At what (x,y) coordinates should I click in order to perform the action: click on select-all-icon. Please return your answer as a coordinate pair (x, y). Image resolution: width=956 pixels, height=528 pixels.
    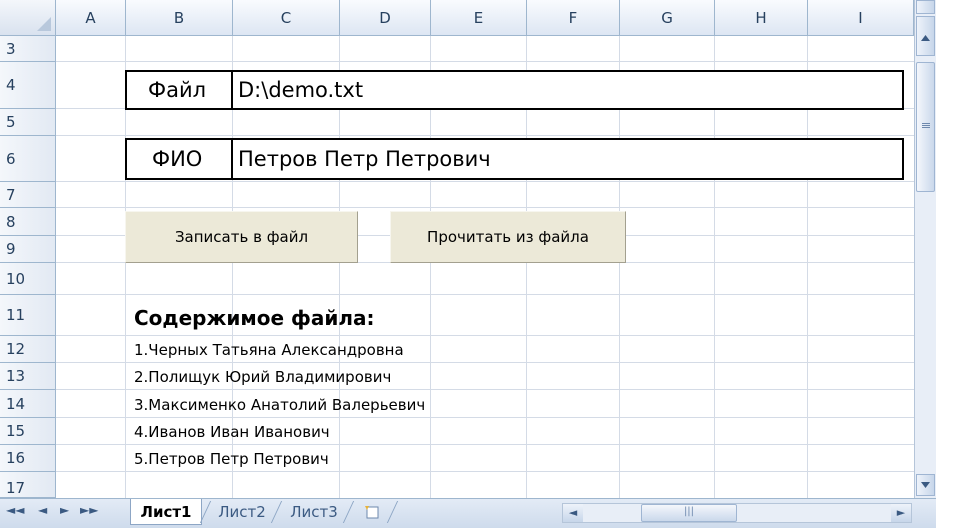
    Looking at the image, I should click on (44, 24).